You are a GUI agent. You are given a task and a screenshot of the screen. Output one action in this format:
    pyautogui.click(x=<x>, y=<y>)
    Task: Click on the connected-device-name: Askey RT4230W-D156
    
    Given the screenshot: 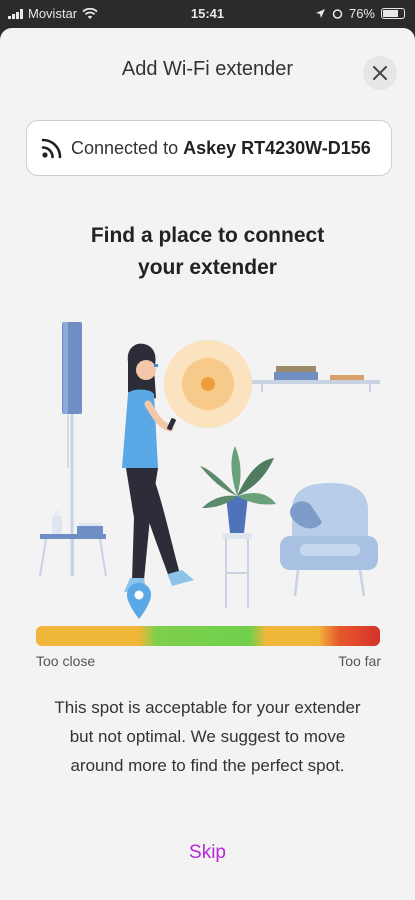 What is the action you would take?
    pyautogui.click(x=277, y=147)
    